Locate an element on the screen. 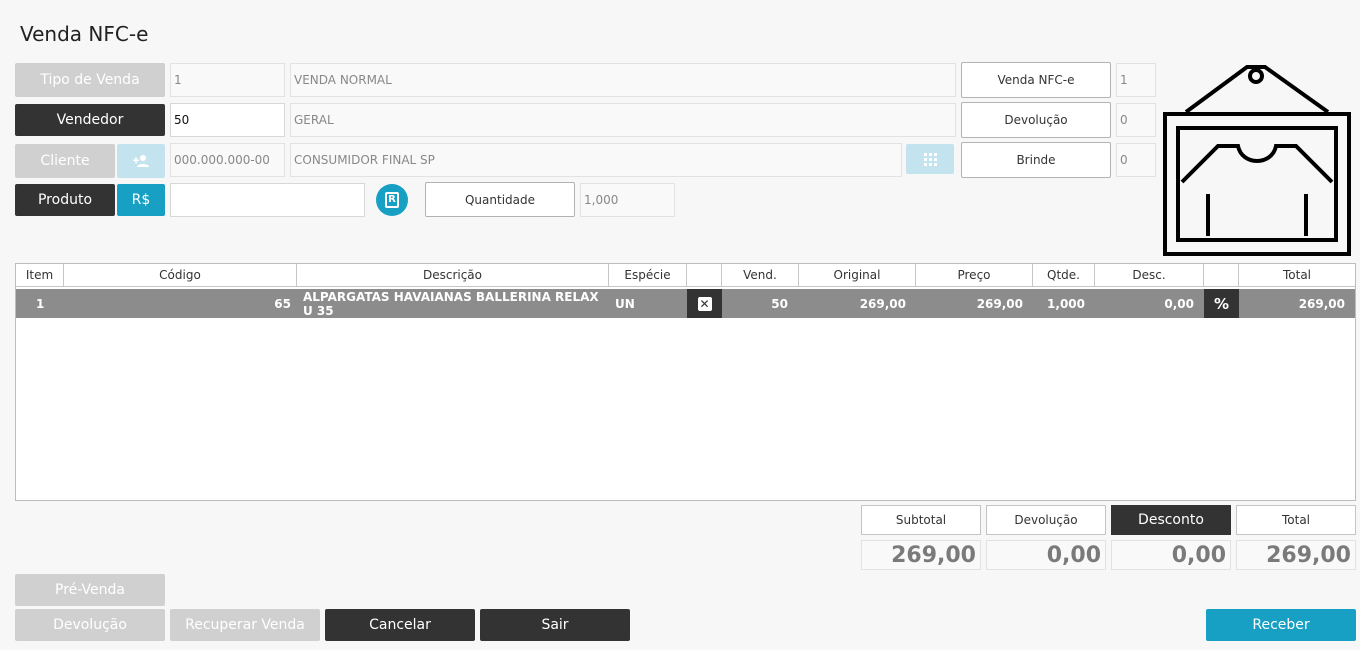 The height and width of the screenshot is (650, 1360). keypad-button is located at coordinates (930, 159).